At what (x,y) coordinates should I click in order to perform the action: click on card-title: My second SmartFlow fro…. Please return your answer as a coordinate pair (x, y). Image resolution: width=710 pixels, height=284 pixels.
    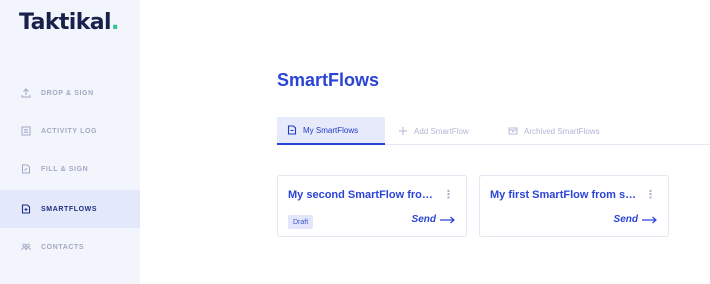
    Looking at the image, I should click on (360, 195).